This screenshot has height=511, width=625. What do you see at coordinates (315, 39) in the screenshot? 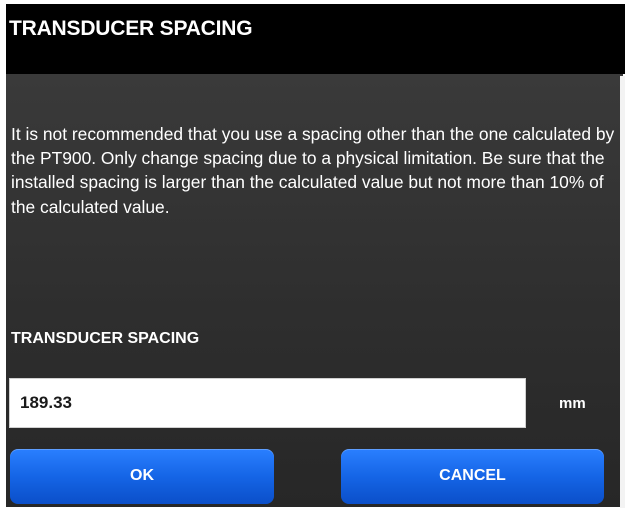
I see `title-bar: TRANSDUCER SPACING` at bounding box center [315, 39].